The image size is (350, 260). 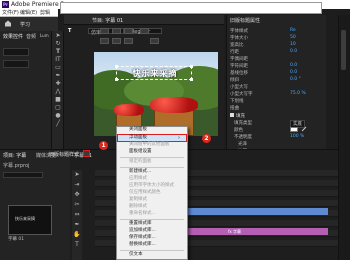 What do you see at coordinates (239, 38) in the screenshot?
I see `prop-font-size: 字体大小` at bounding box center [239, 38].